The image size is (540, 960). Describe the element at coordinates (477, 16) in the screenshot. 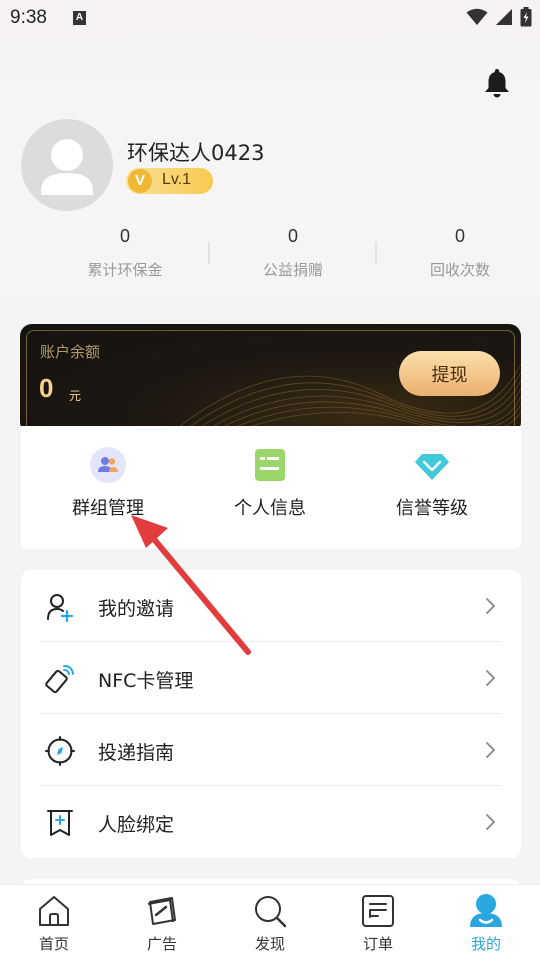

I see `wifi-icon` at that location.